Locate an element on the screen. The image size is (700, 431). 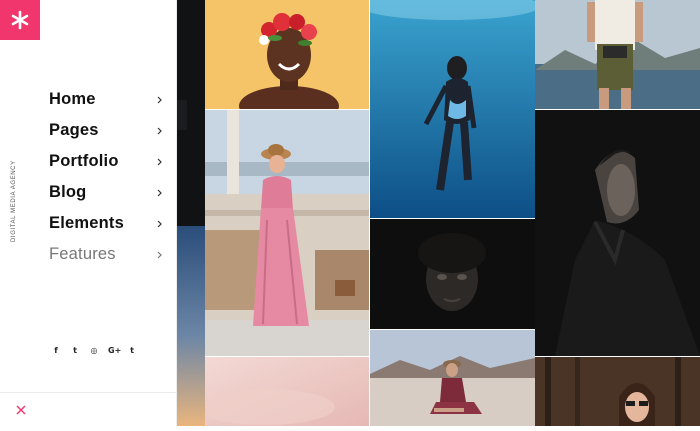
brand-tagline: DIGITAL MEDIA AGENCY is located at coordinates (14, 201).